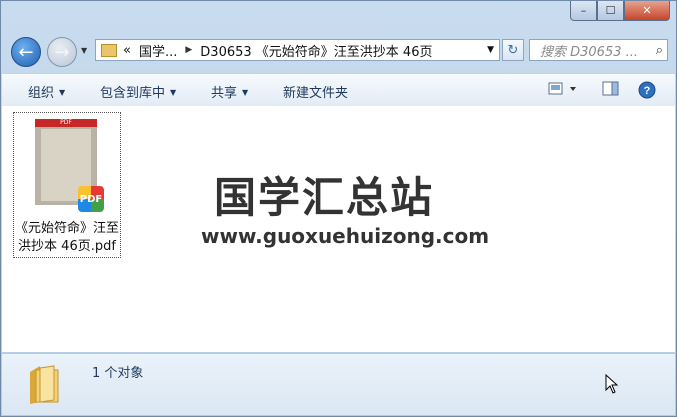 Image resolution: width=677 pixels, height=417 pixels. What do you see at coordinates (324, 197) in the screenshot?
I see `watermark-title: 国学汇总站` at bounding box center [324, 197].